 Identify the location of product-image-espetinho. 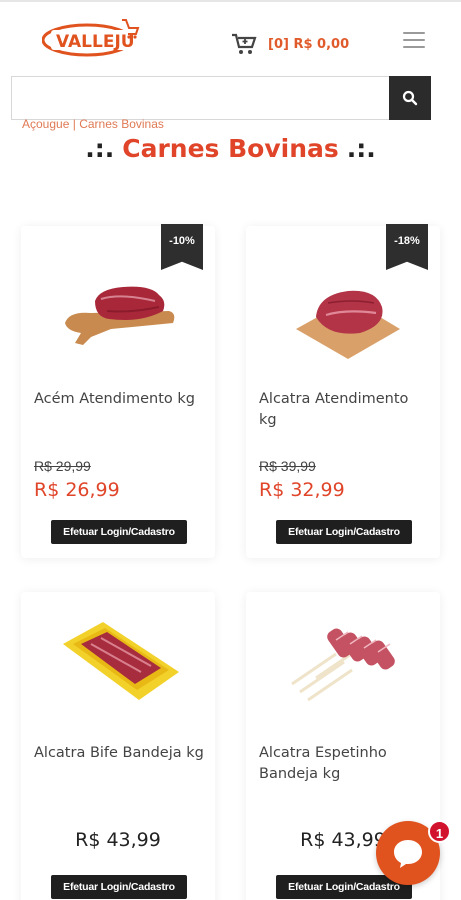
(343, 659).